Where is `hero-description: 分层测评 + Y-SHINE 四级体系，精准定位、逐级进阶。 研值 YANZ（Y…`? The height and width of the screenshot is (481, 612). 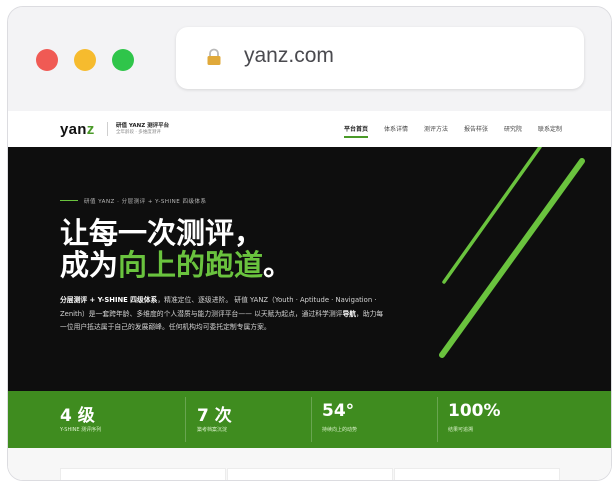
hero-description: 分层测评 + Y-SHINE 四级体系，精准定位、逐级进阶。 研值 YANZ（Y… is located at coordinates (225, 314).